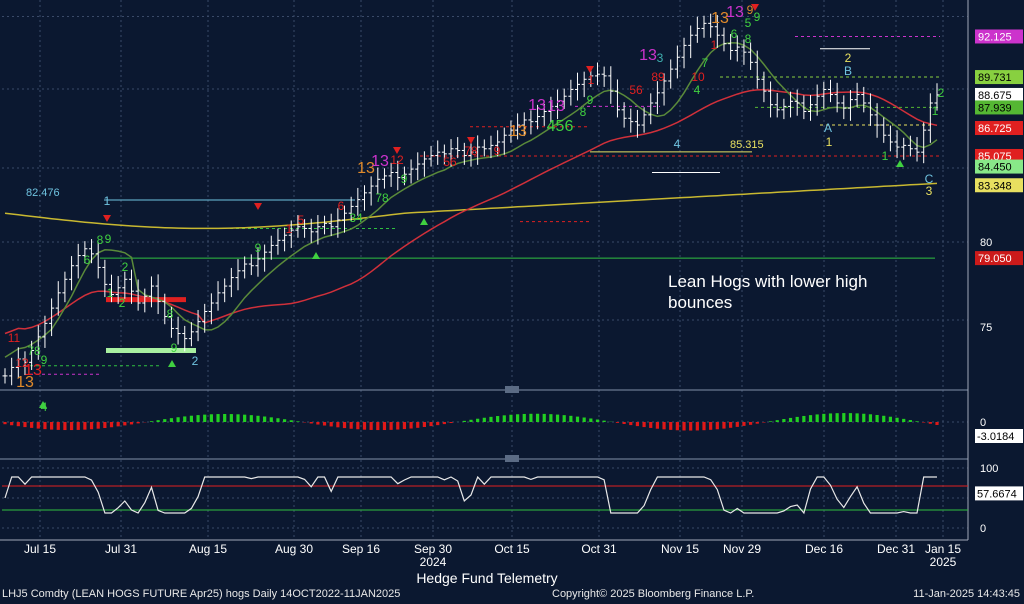 The width and height of the screenshot is (1024, 604). I want to click on price-tag-label: 79.050, so click(995, 259).